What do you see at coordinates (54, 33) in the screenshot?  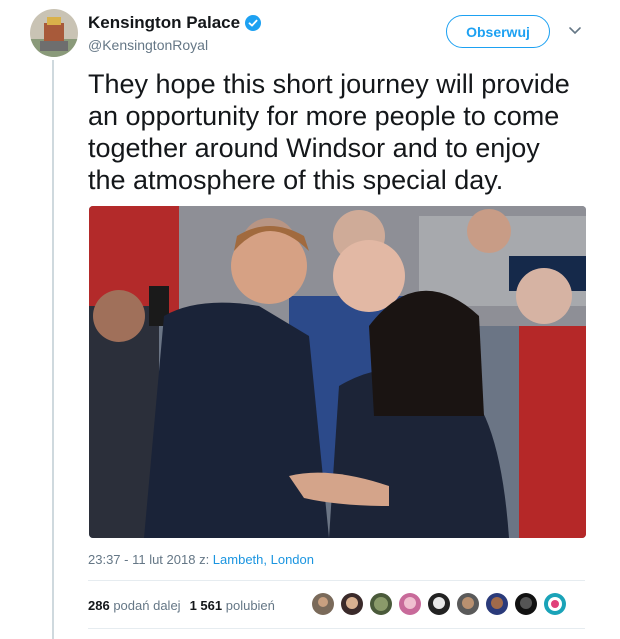 I see `avatar` at bounding box center [54, 33].